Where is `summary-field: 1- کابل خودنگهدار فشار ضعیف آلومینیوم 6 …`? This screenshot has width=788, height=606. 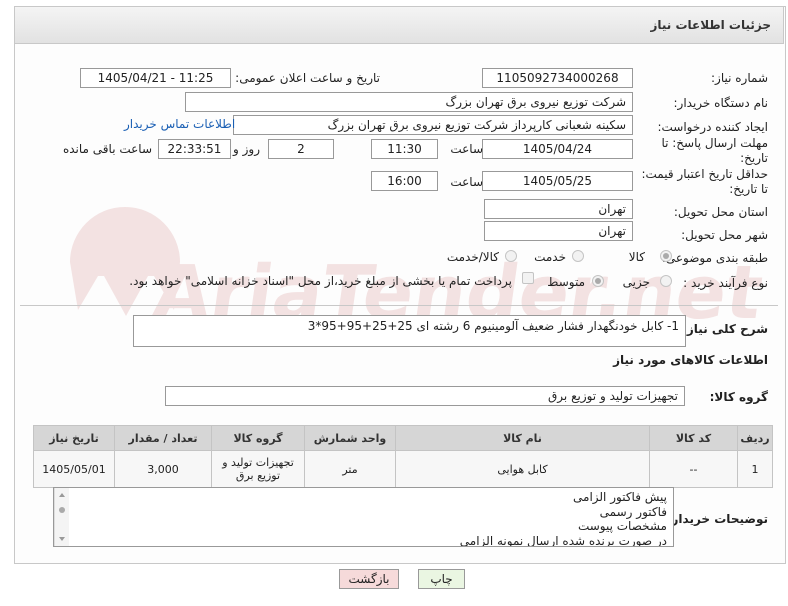
summary-field: 1- کابل خودنگهدار فشار ضعیف آلومینیوم 6 … is located at coordinates (409, 331).